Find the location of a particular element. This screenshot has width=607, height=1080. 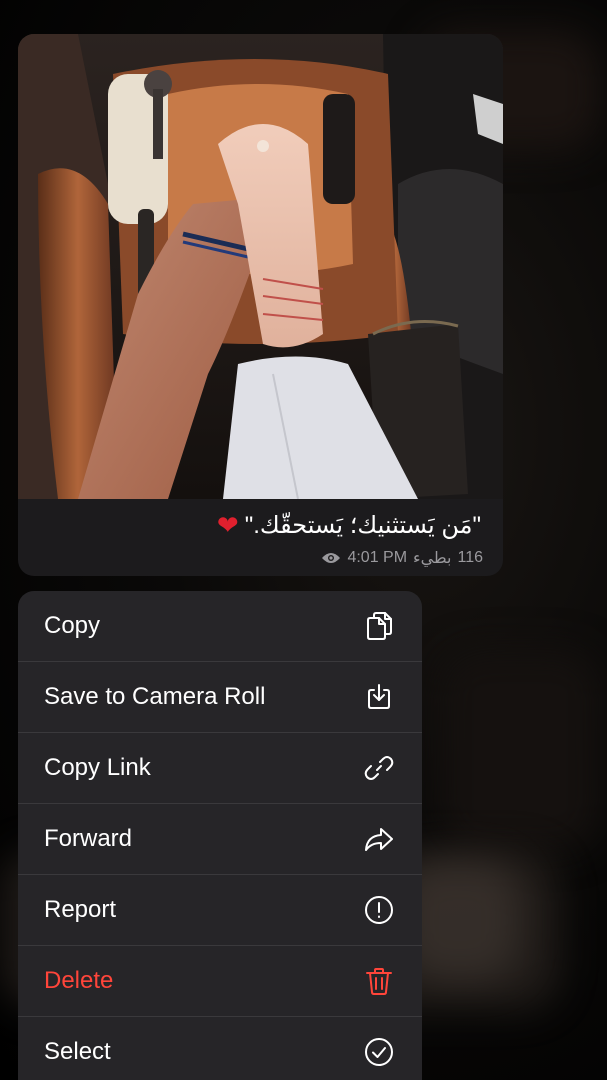

menu-item-report: Report is located at coordinates (220, 910).